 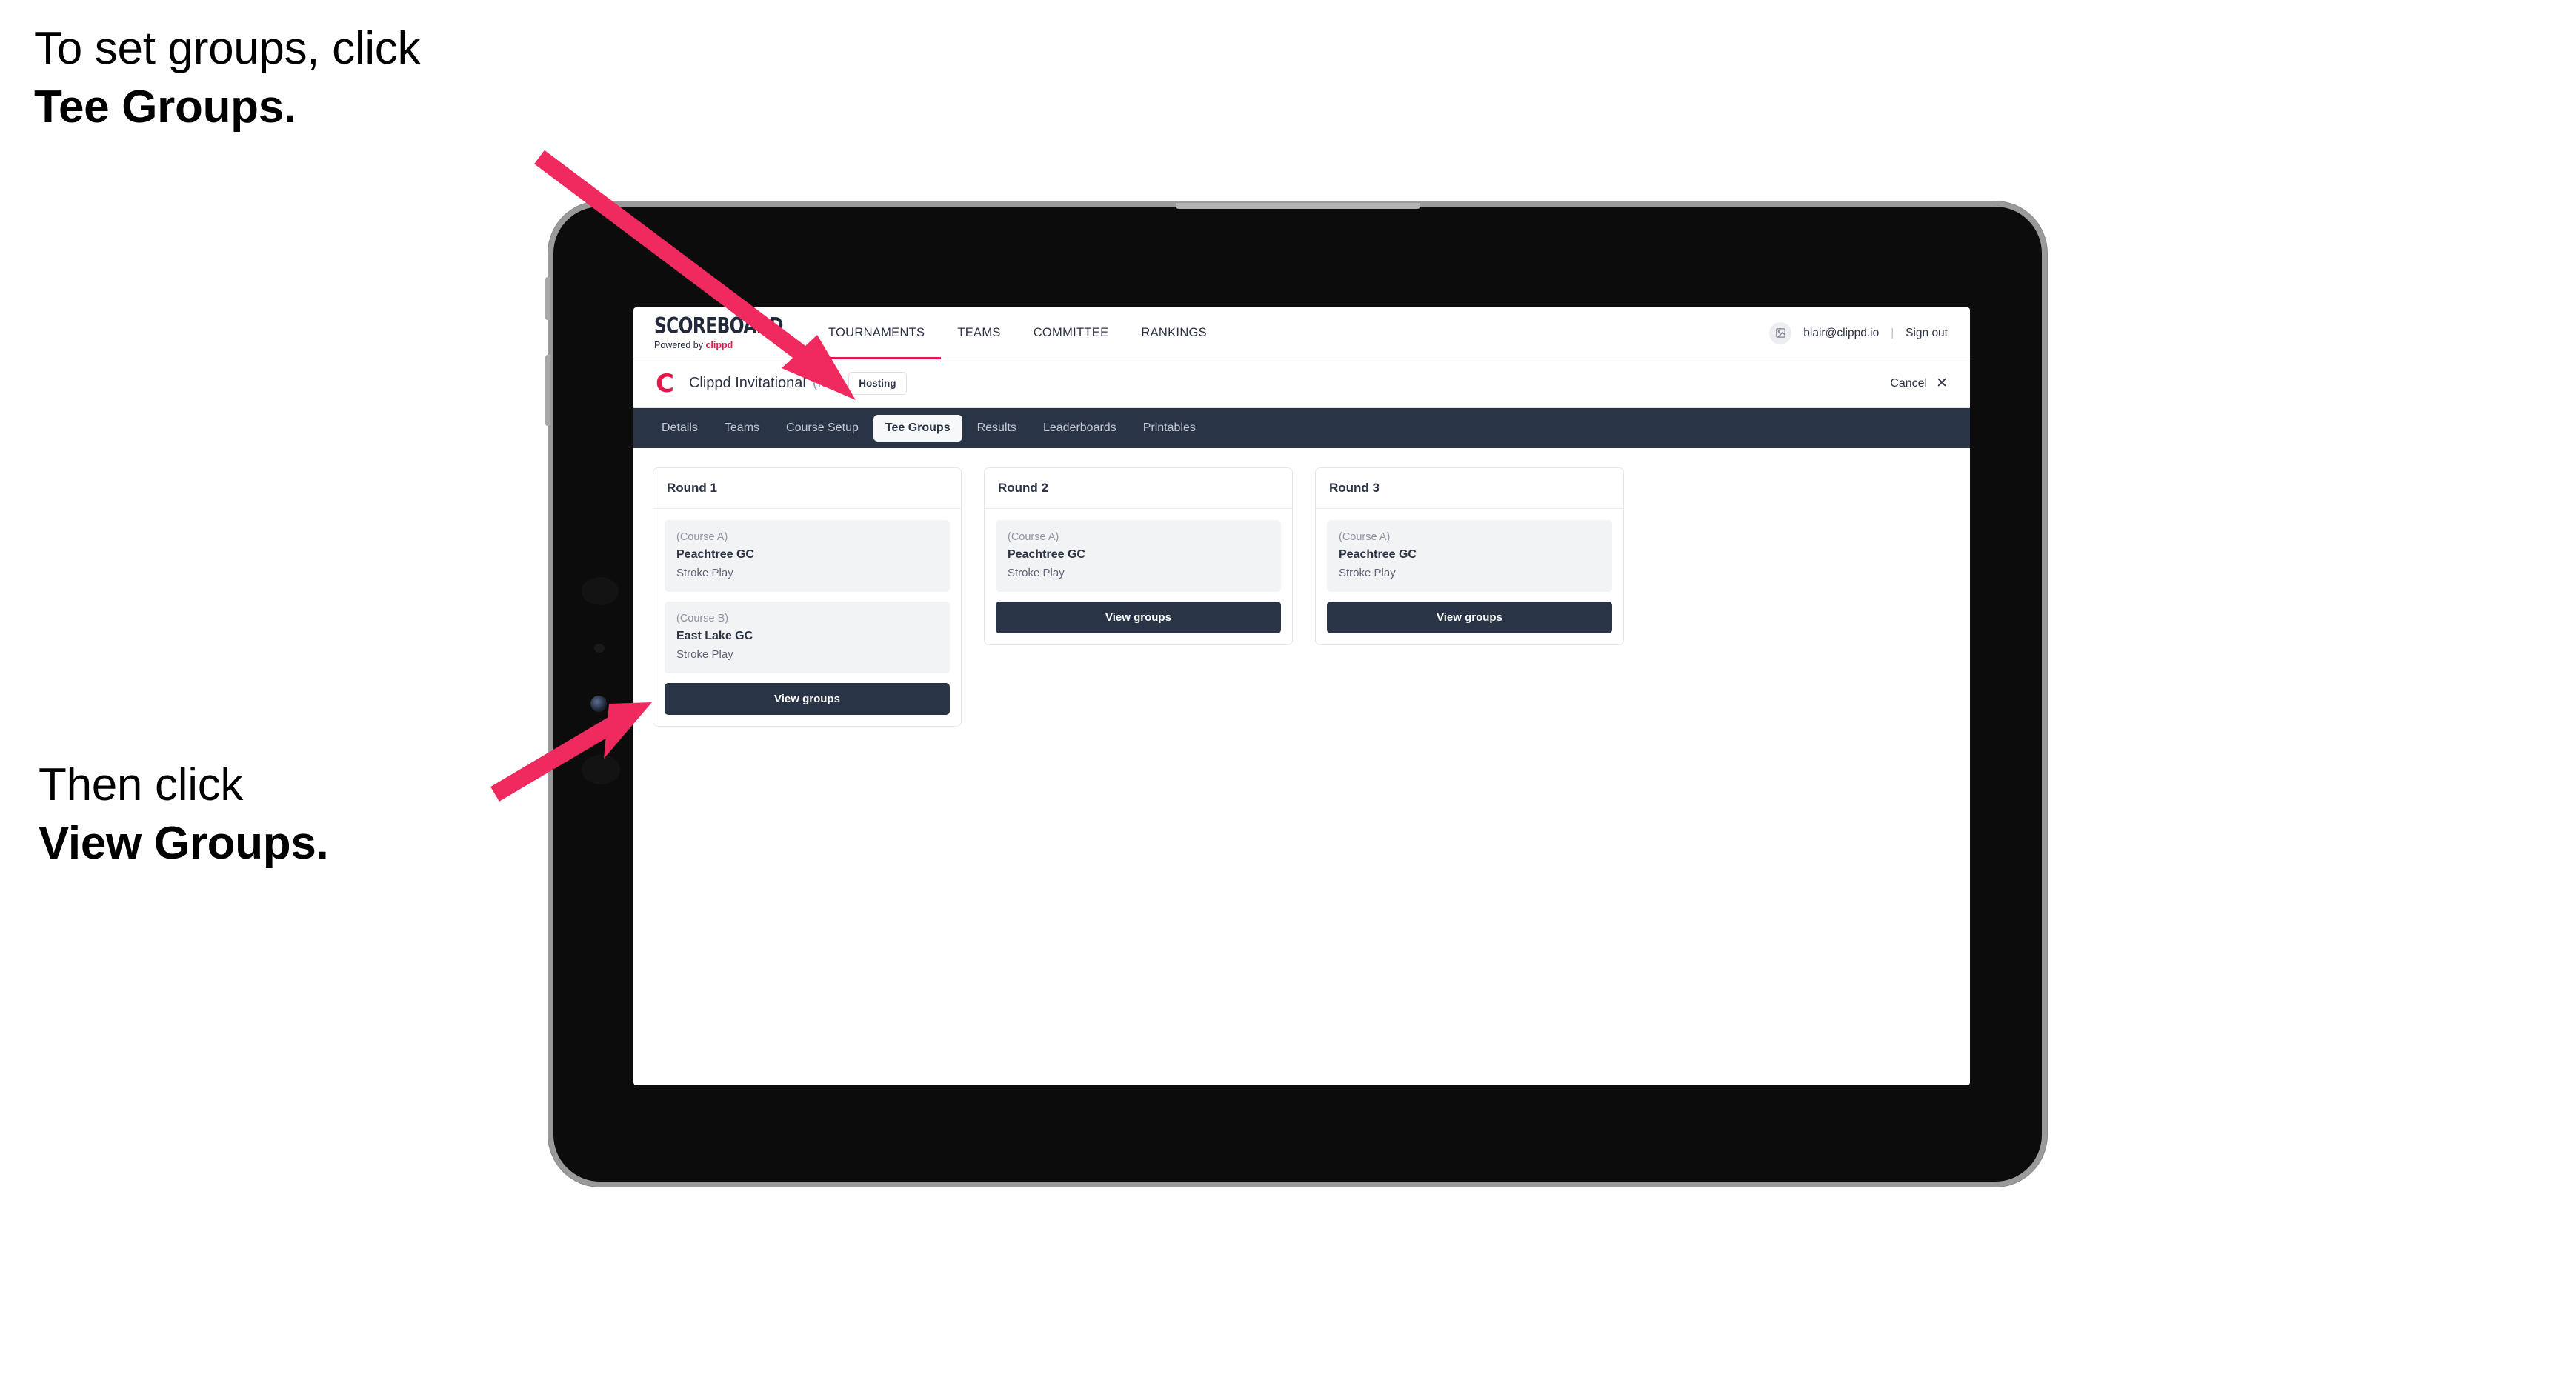 I want to click on brand-tagline: Powered by clippd, so click(x=723, y=345).